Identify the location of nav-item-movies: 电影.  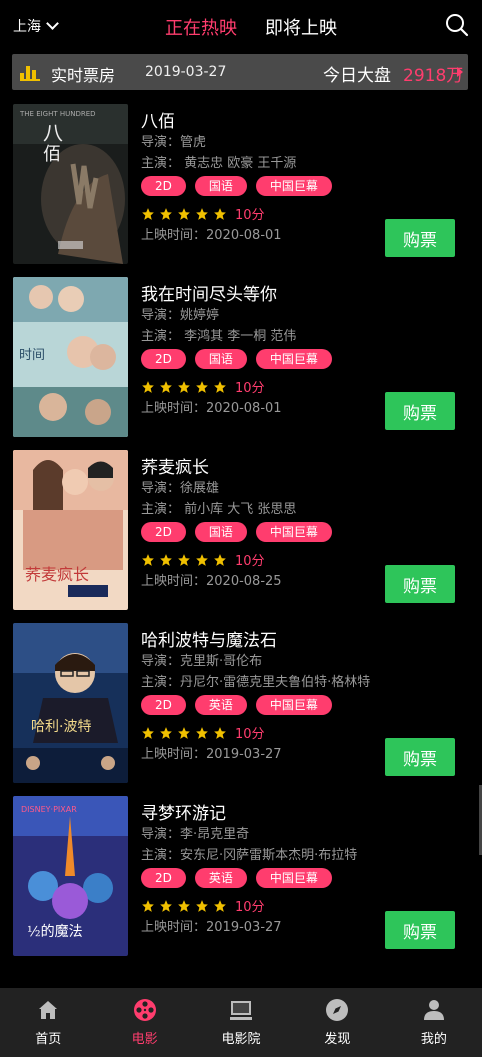
(144, 1022).